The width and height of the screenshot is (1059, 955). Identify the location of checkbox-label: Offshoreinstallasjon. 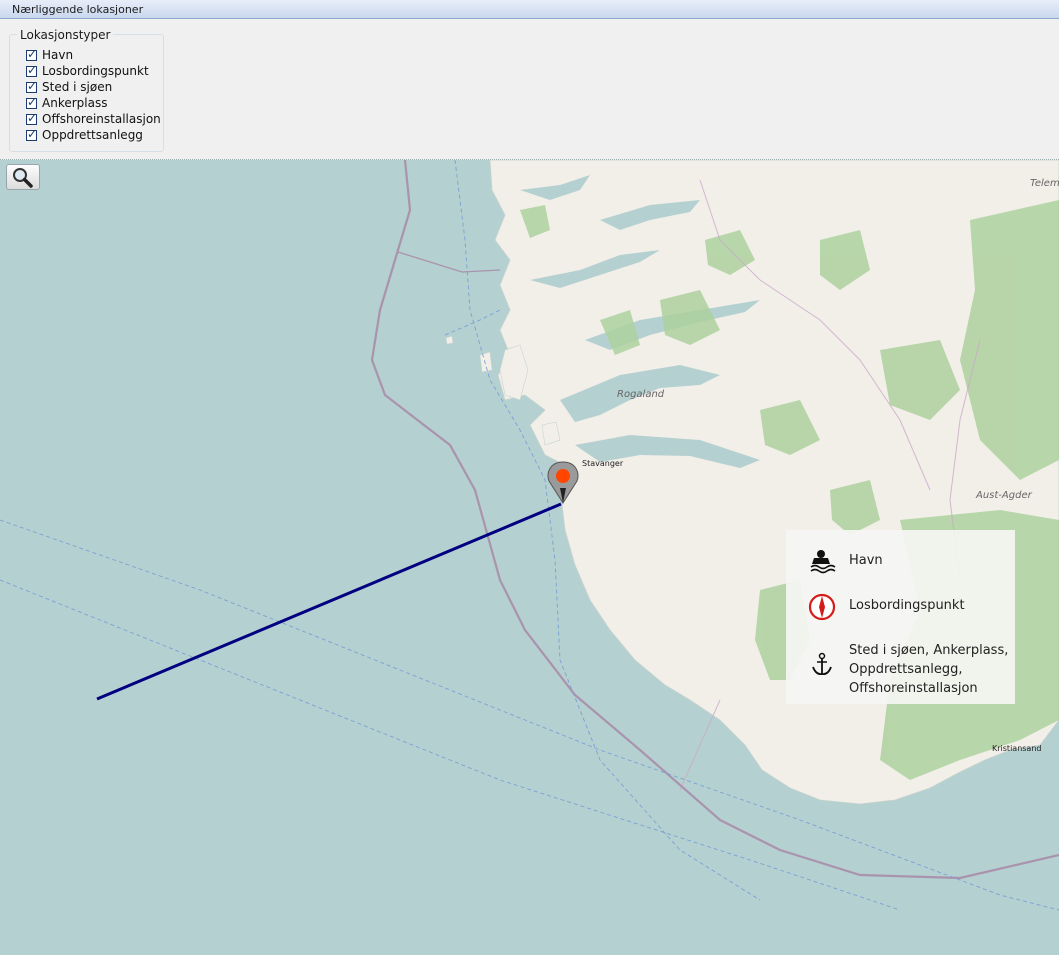
(101, 119).